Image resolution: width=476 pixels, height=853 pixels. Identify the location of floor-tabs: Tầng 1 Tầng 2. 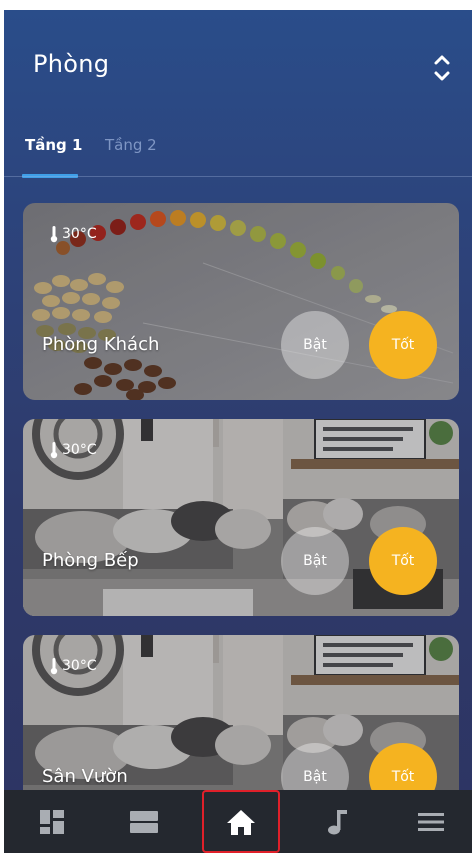
(238, 149).